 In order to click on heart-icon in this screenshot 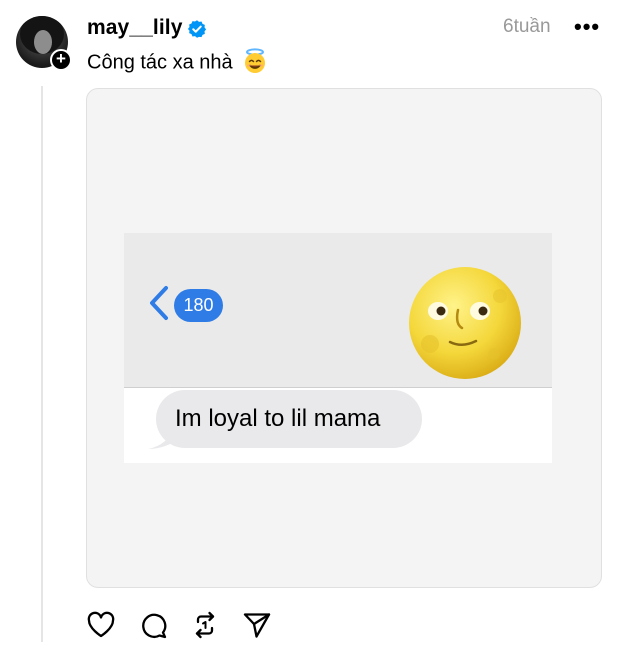, I will do `click(101, 625)`.